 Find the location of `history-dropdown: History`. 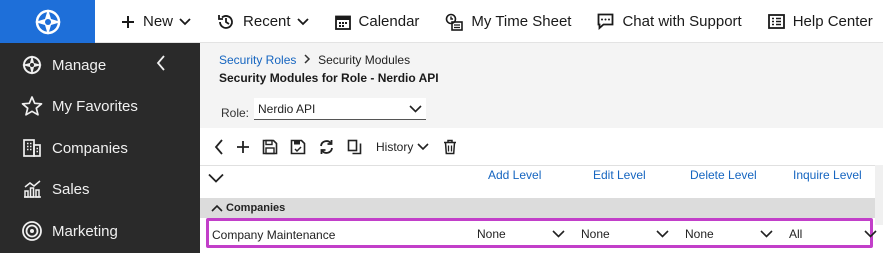

history-dropdown: History is located at coordinates (402, 147).